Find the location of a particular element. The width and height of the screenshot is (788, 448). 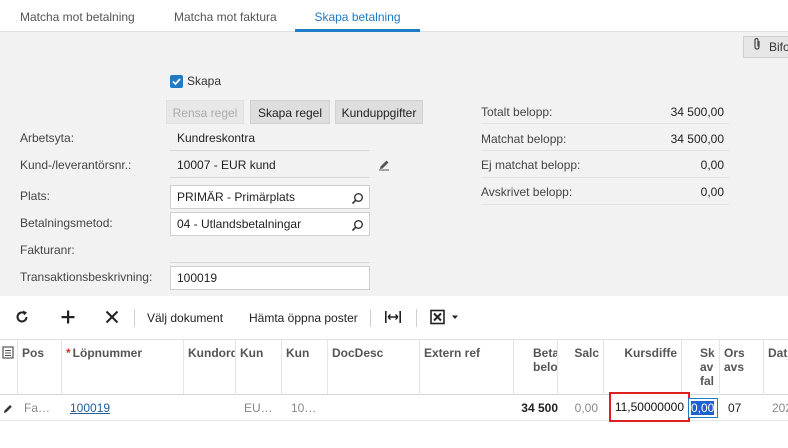

column-header-kundord: Kundord is located at coordinates (210, 367).